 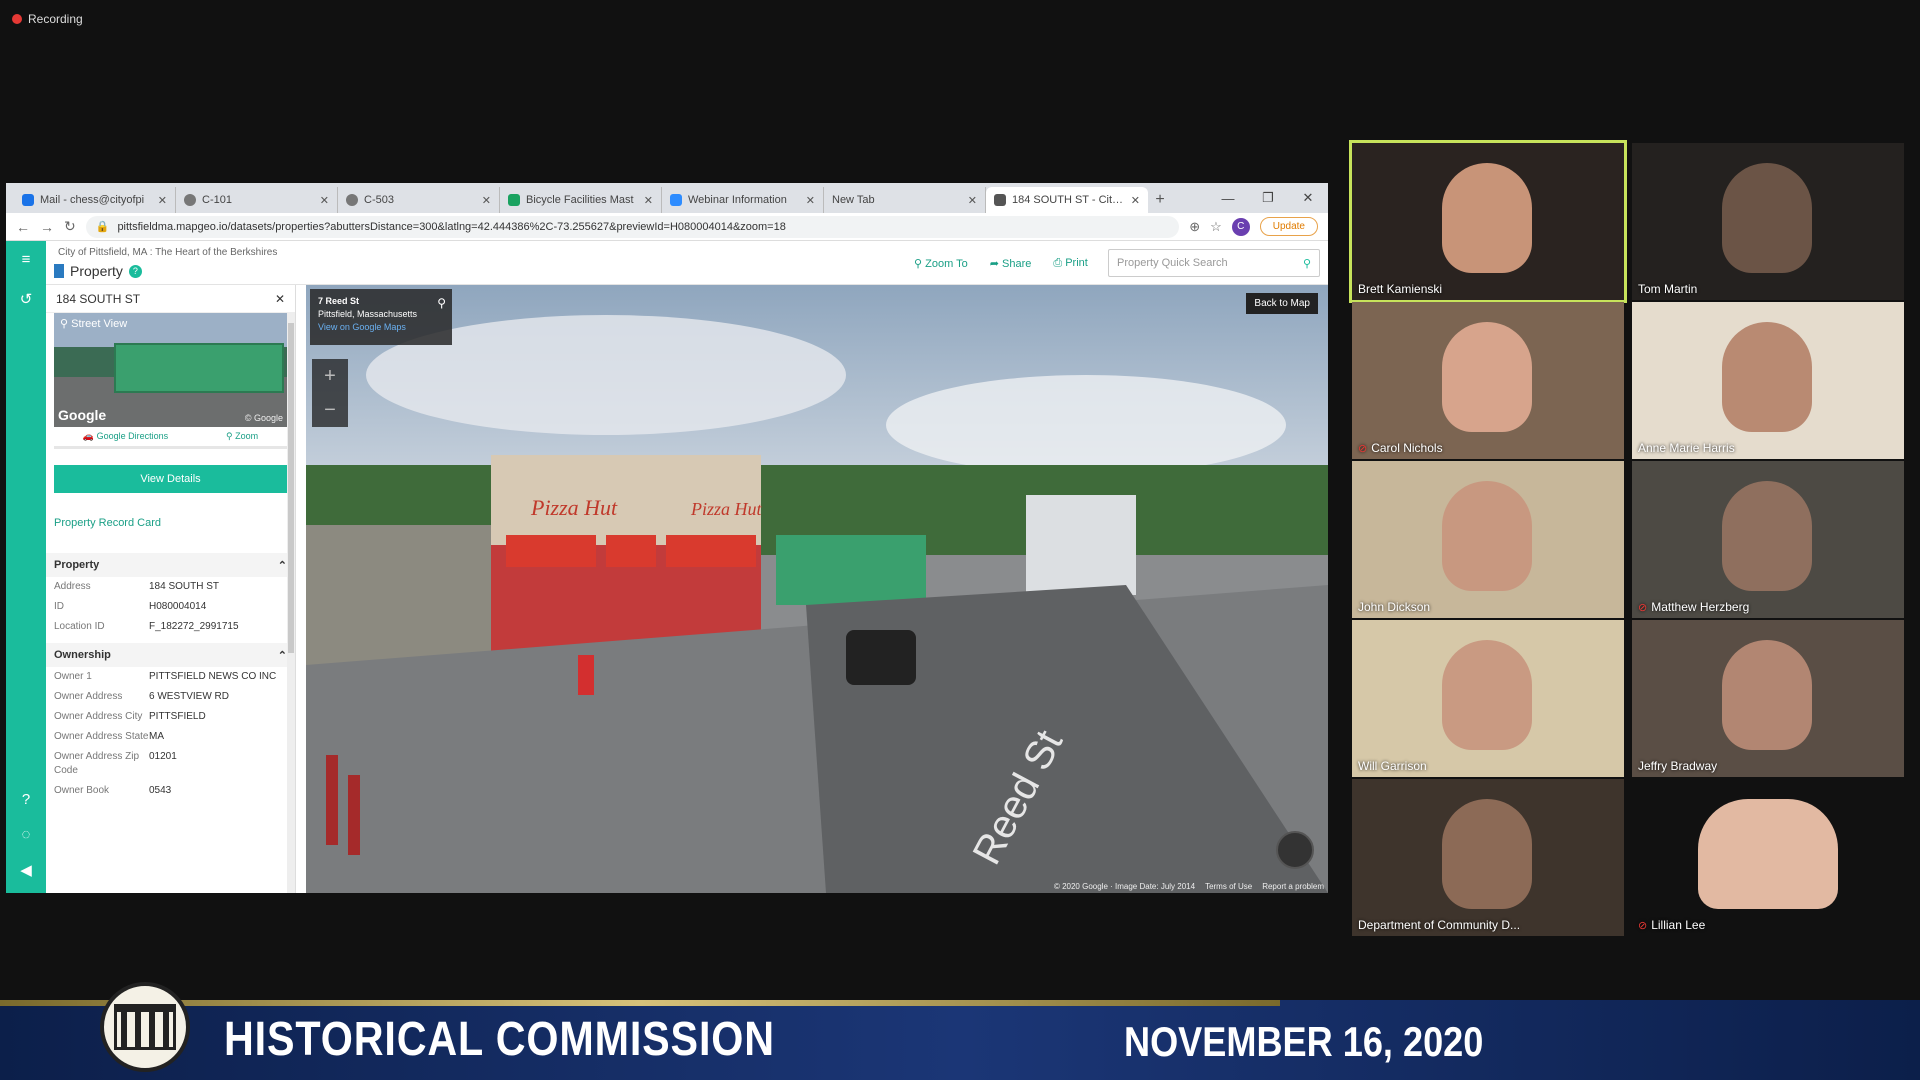 I want to click on table-row: Owner Book 0543, so click(x=170, y=791).